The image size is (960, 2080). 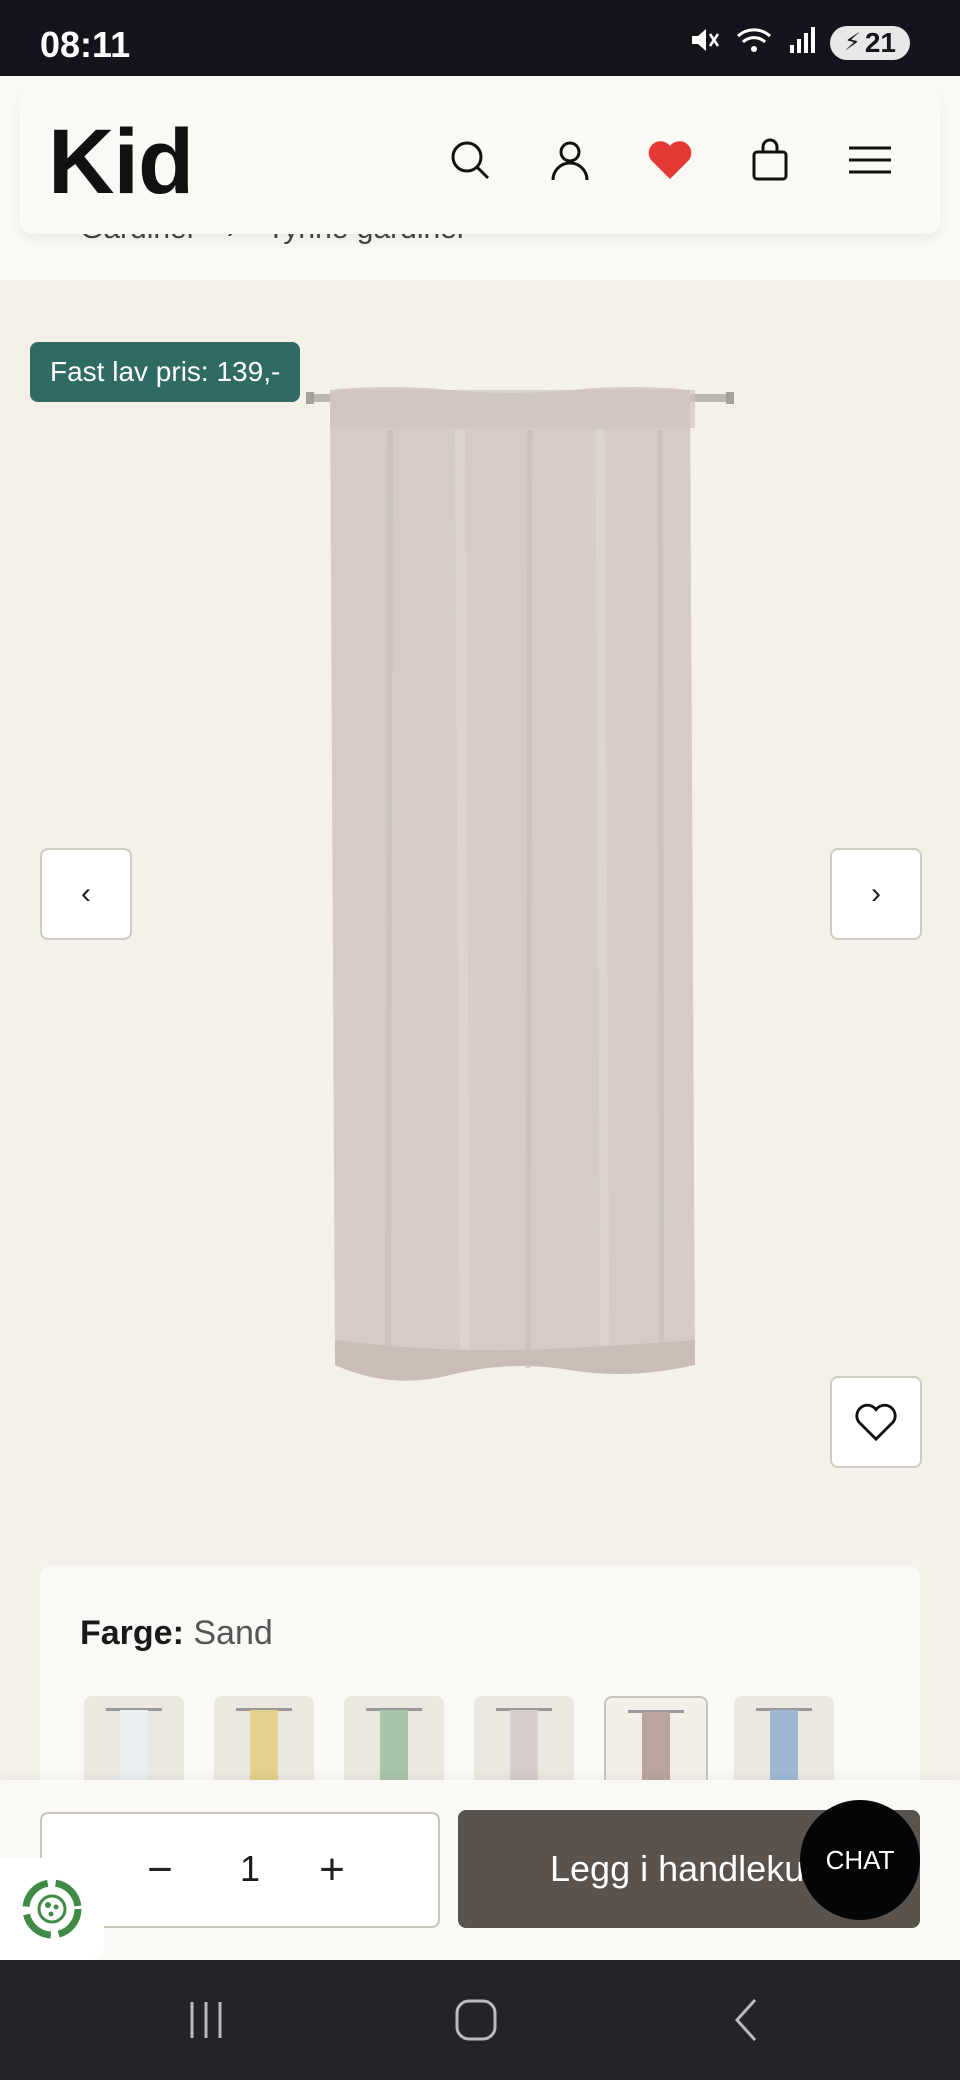 What do you see at coordinates (870, 160) in the screenshot?
I see `menu-icon` at bounding box center [870, 160].